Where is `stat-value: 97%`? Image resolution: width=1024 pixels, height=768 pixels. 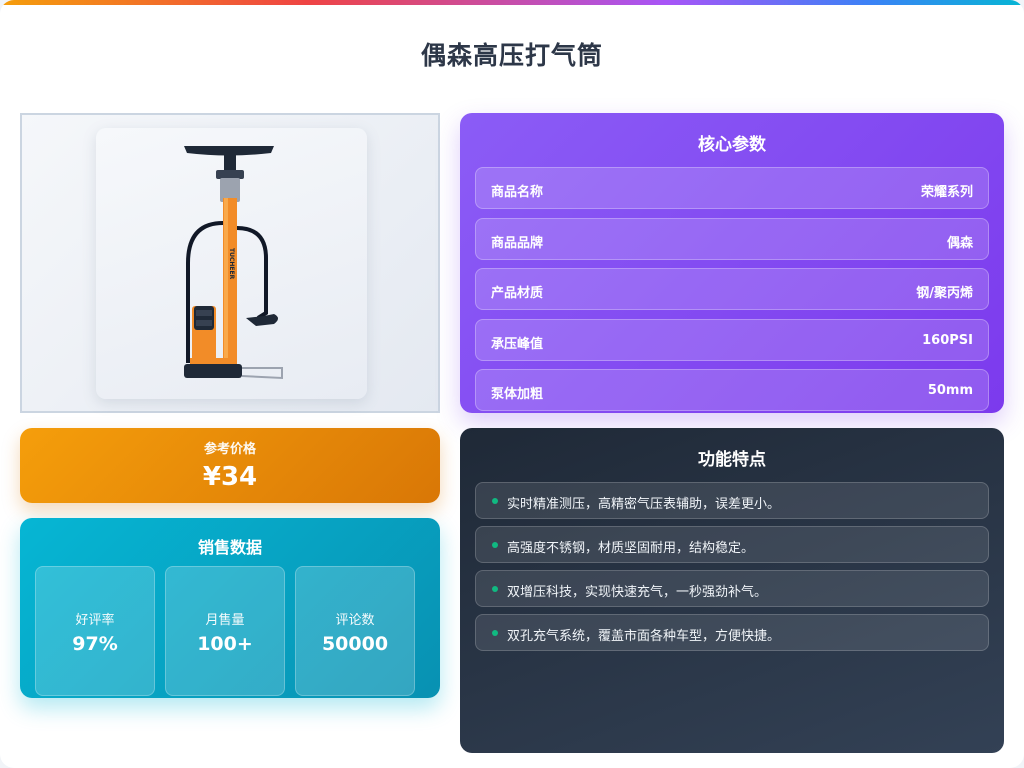 stat-value: 97% is located at coordinates (95, 644).